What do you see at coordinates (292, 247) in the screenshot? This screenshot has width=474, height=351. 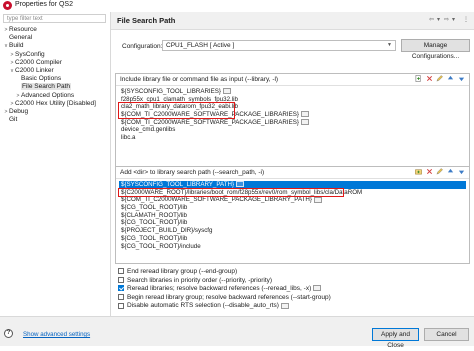 I see `list-item: ${CG_TOOL_ROOT}/include` at bounding box center [292, 247].